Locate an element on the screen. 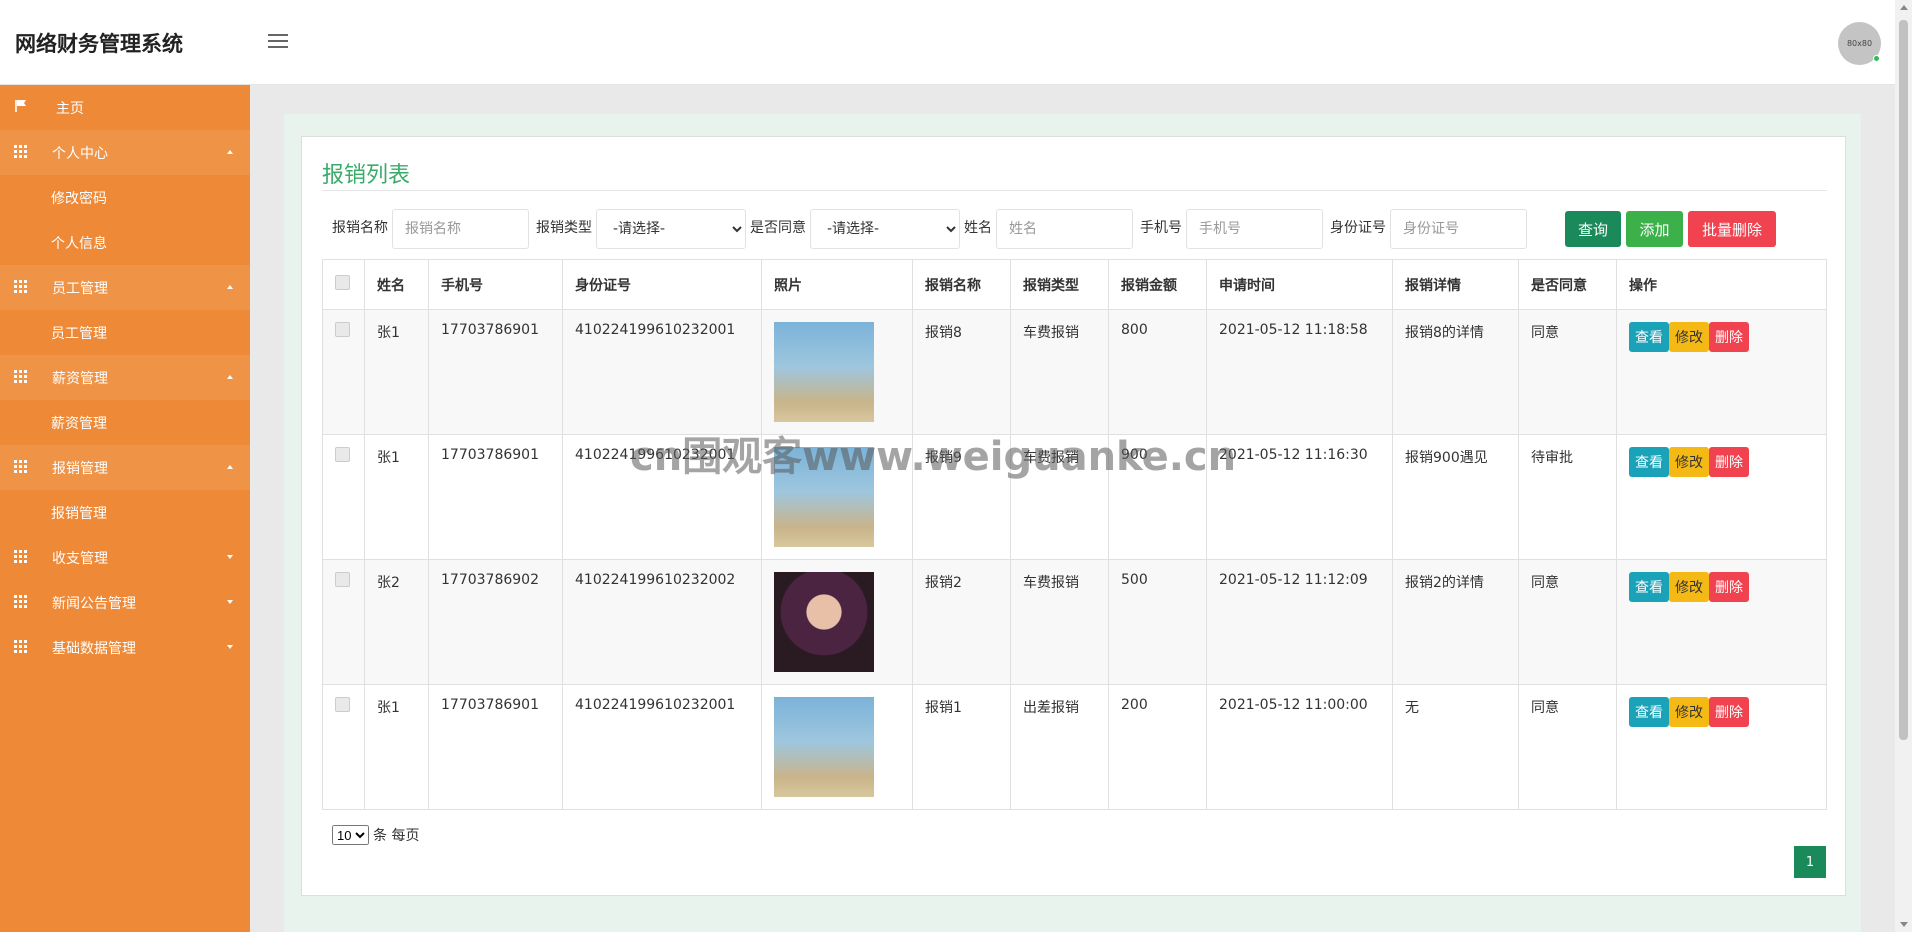 The image size is (1912, 932). claim-name-input is located at coordinates (460, 229).